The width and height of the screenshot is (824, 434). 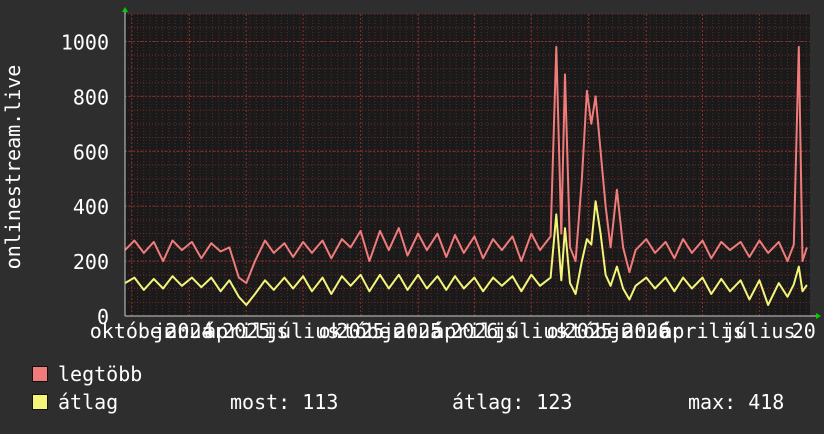 I want to click on x-year-label: 20, so click(x=804, y=331).